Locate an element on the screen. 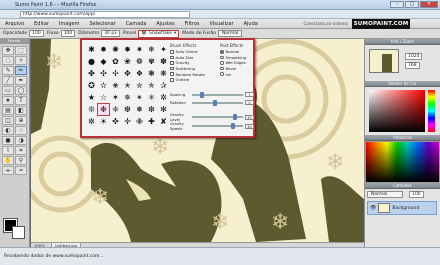  brush-preset: ✚ is located at coordinates (151, 121).